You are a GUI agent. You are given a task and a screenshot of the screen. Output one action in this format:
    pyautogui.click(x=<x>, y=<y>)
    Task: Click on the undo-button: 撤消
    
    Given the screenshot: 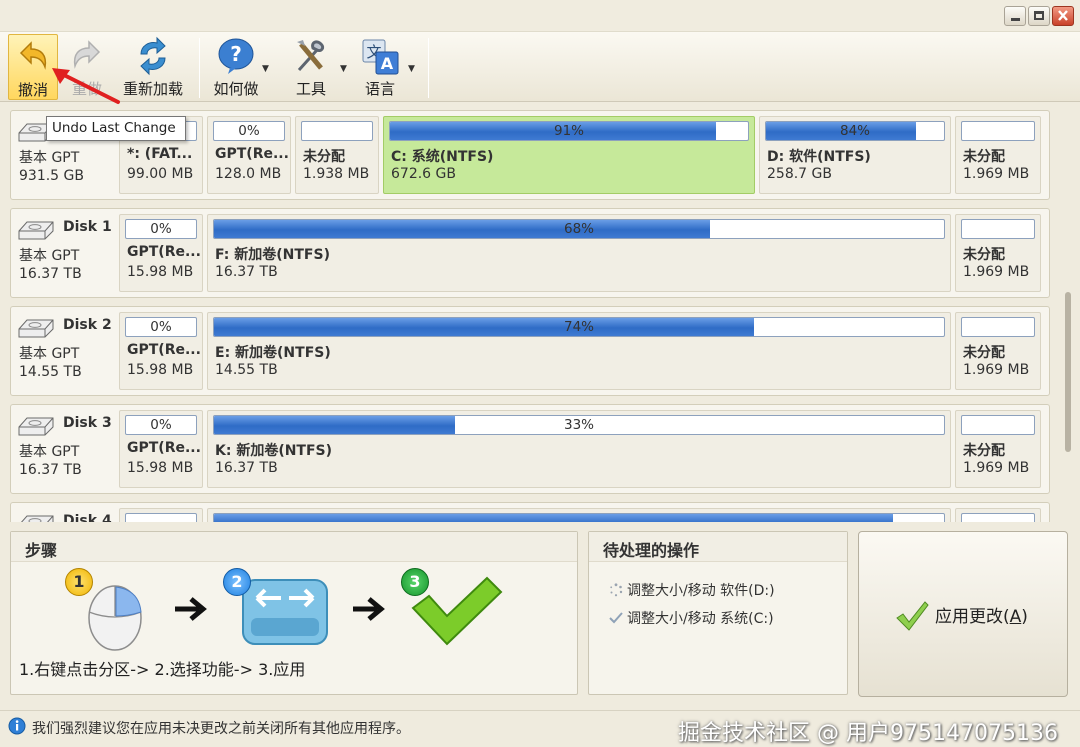 What is the action you would take?
    pyautogui.click(x=33, y=67)
    